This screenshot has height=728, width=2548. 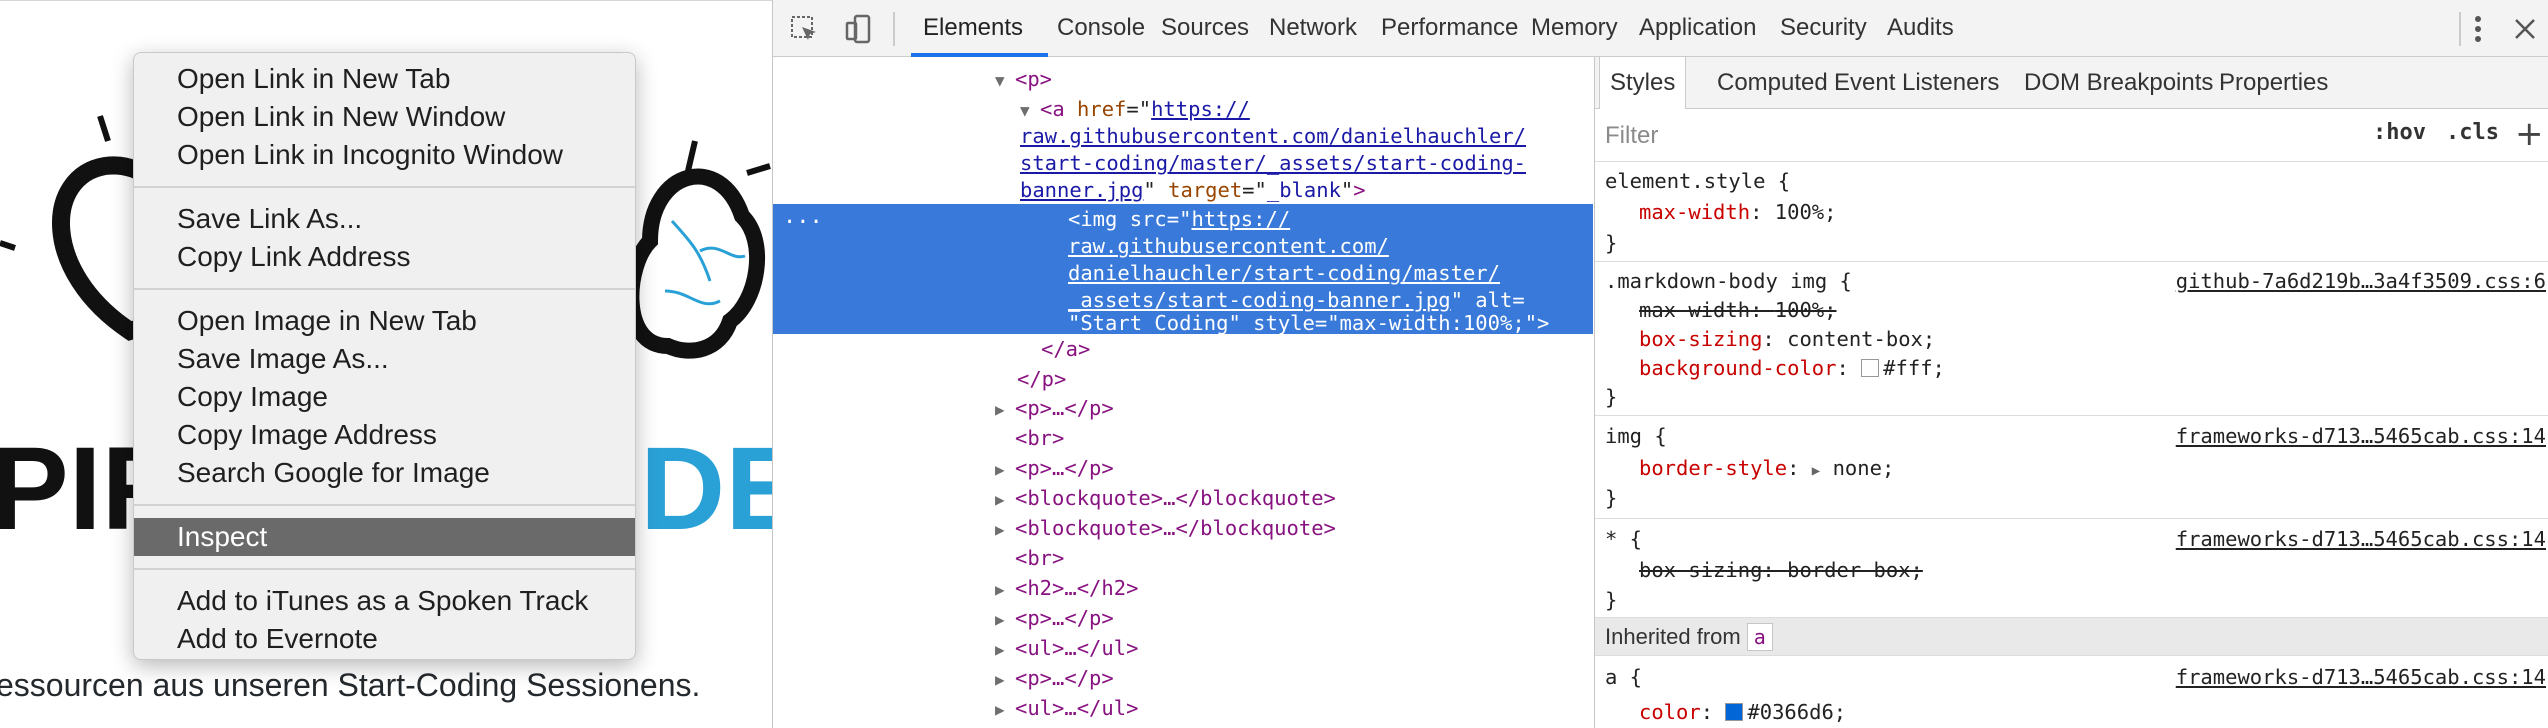 What do you see at coordinates (1914, 368) in the screenshot?
I see `css-value: #fff;` at bounding box center [1914, 368].